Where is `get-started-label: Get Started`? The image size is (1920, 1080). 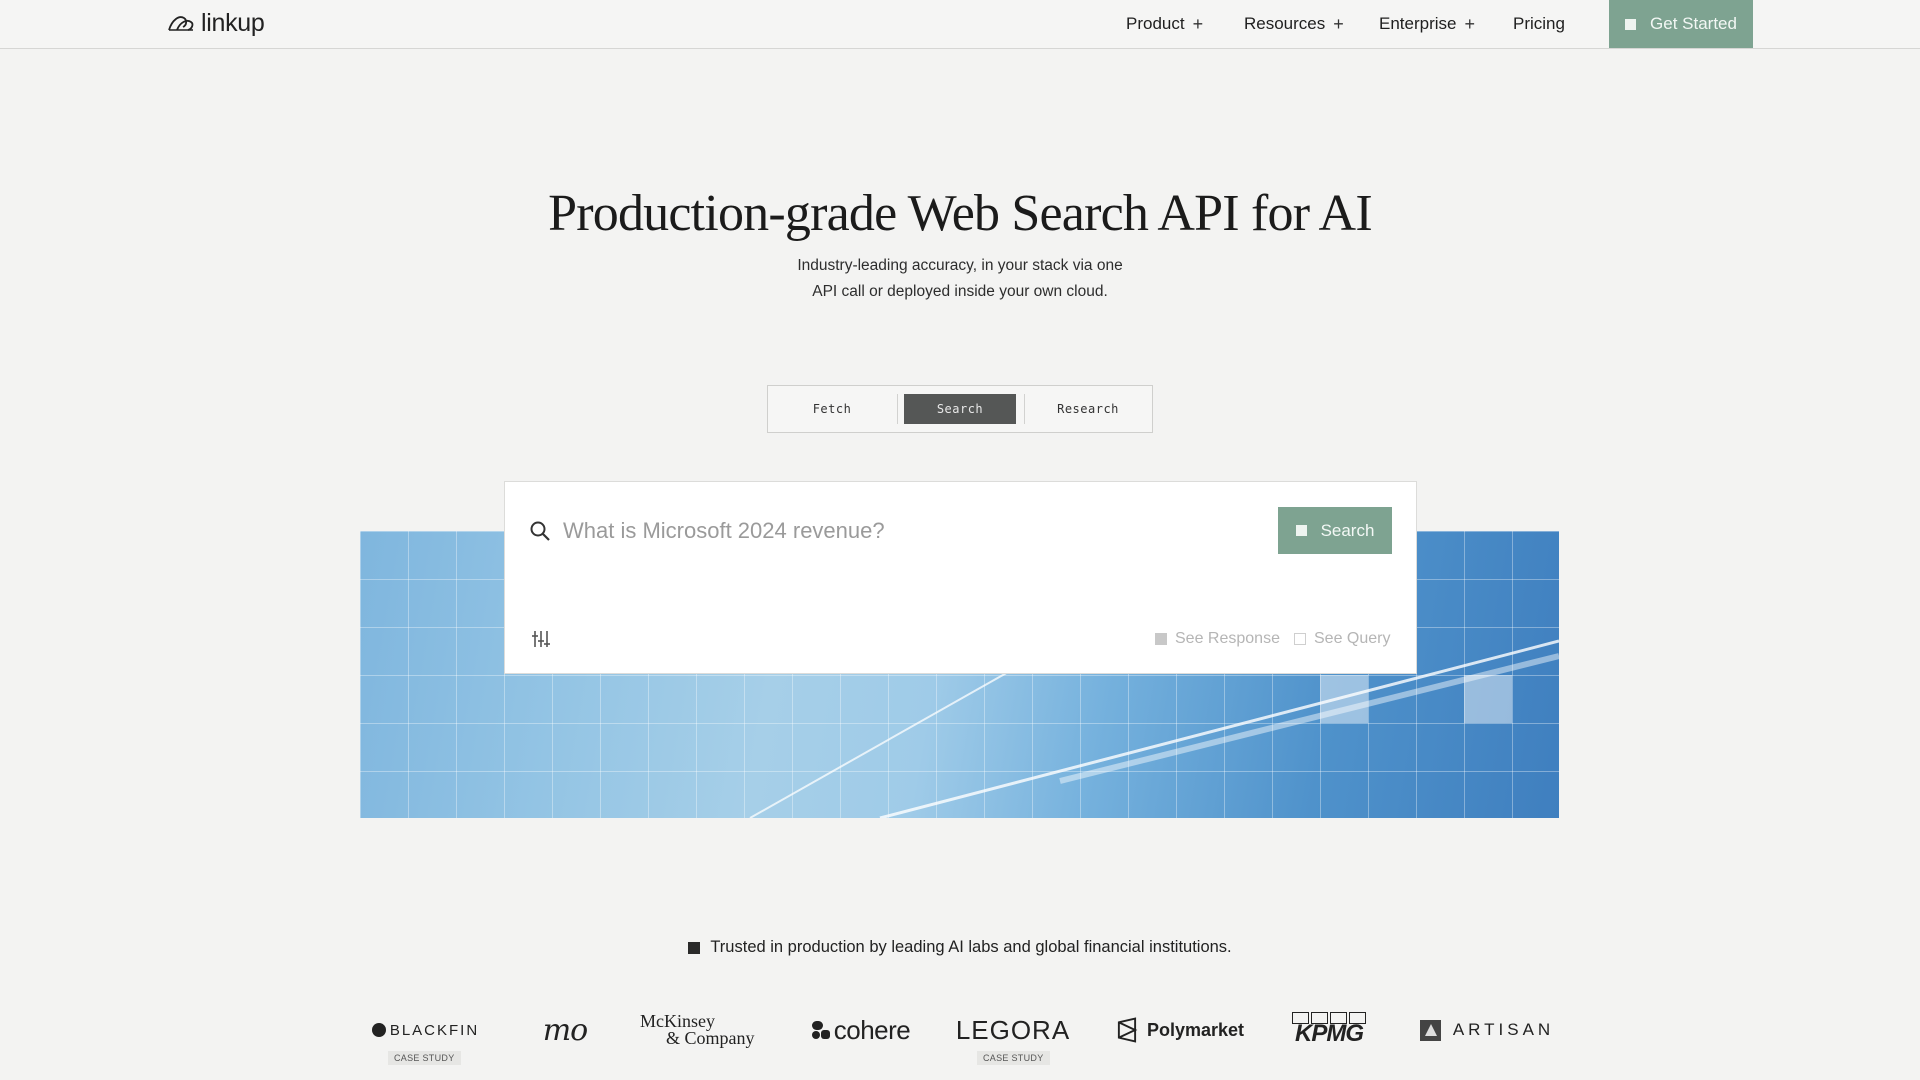
get-started-label: Get Started is located at coordinates (1693, 23).